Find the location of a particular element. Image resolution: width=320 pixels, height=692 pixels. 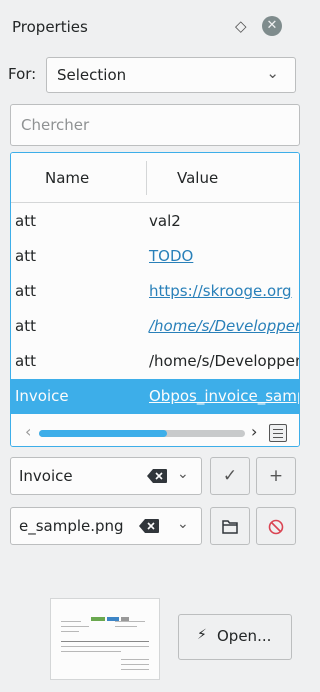

cancel-icon is located at coordinates (276, 527).